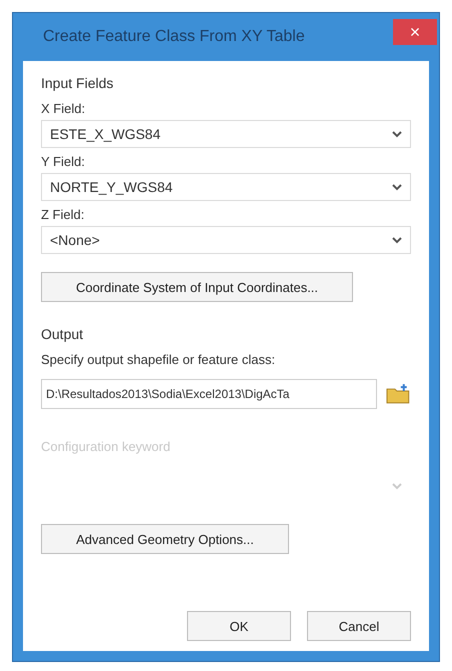  Describe the element at coordinates (226, 134) in the screenshot. I see `dropdown-field: ESTE_X_WGS84` at that location.